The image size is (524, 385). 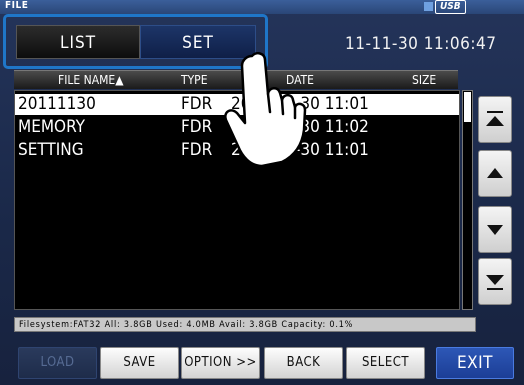 What do you see at coordinates (220, 363) in the screenshot?
I see `option-button: OPTION >>` at bounding box center [220, 363].